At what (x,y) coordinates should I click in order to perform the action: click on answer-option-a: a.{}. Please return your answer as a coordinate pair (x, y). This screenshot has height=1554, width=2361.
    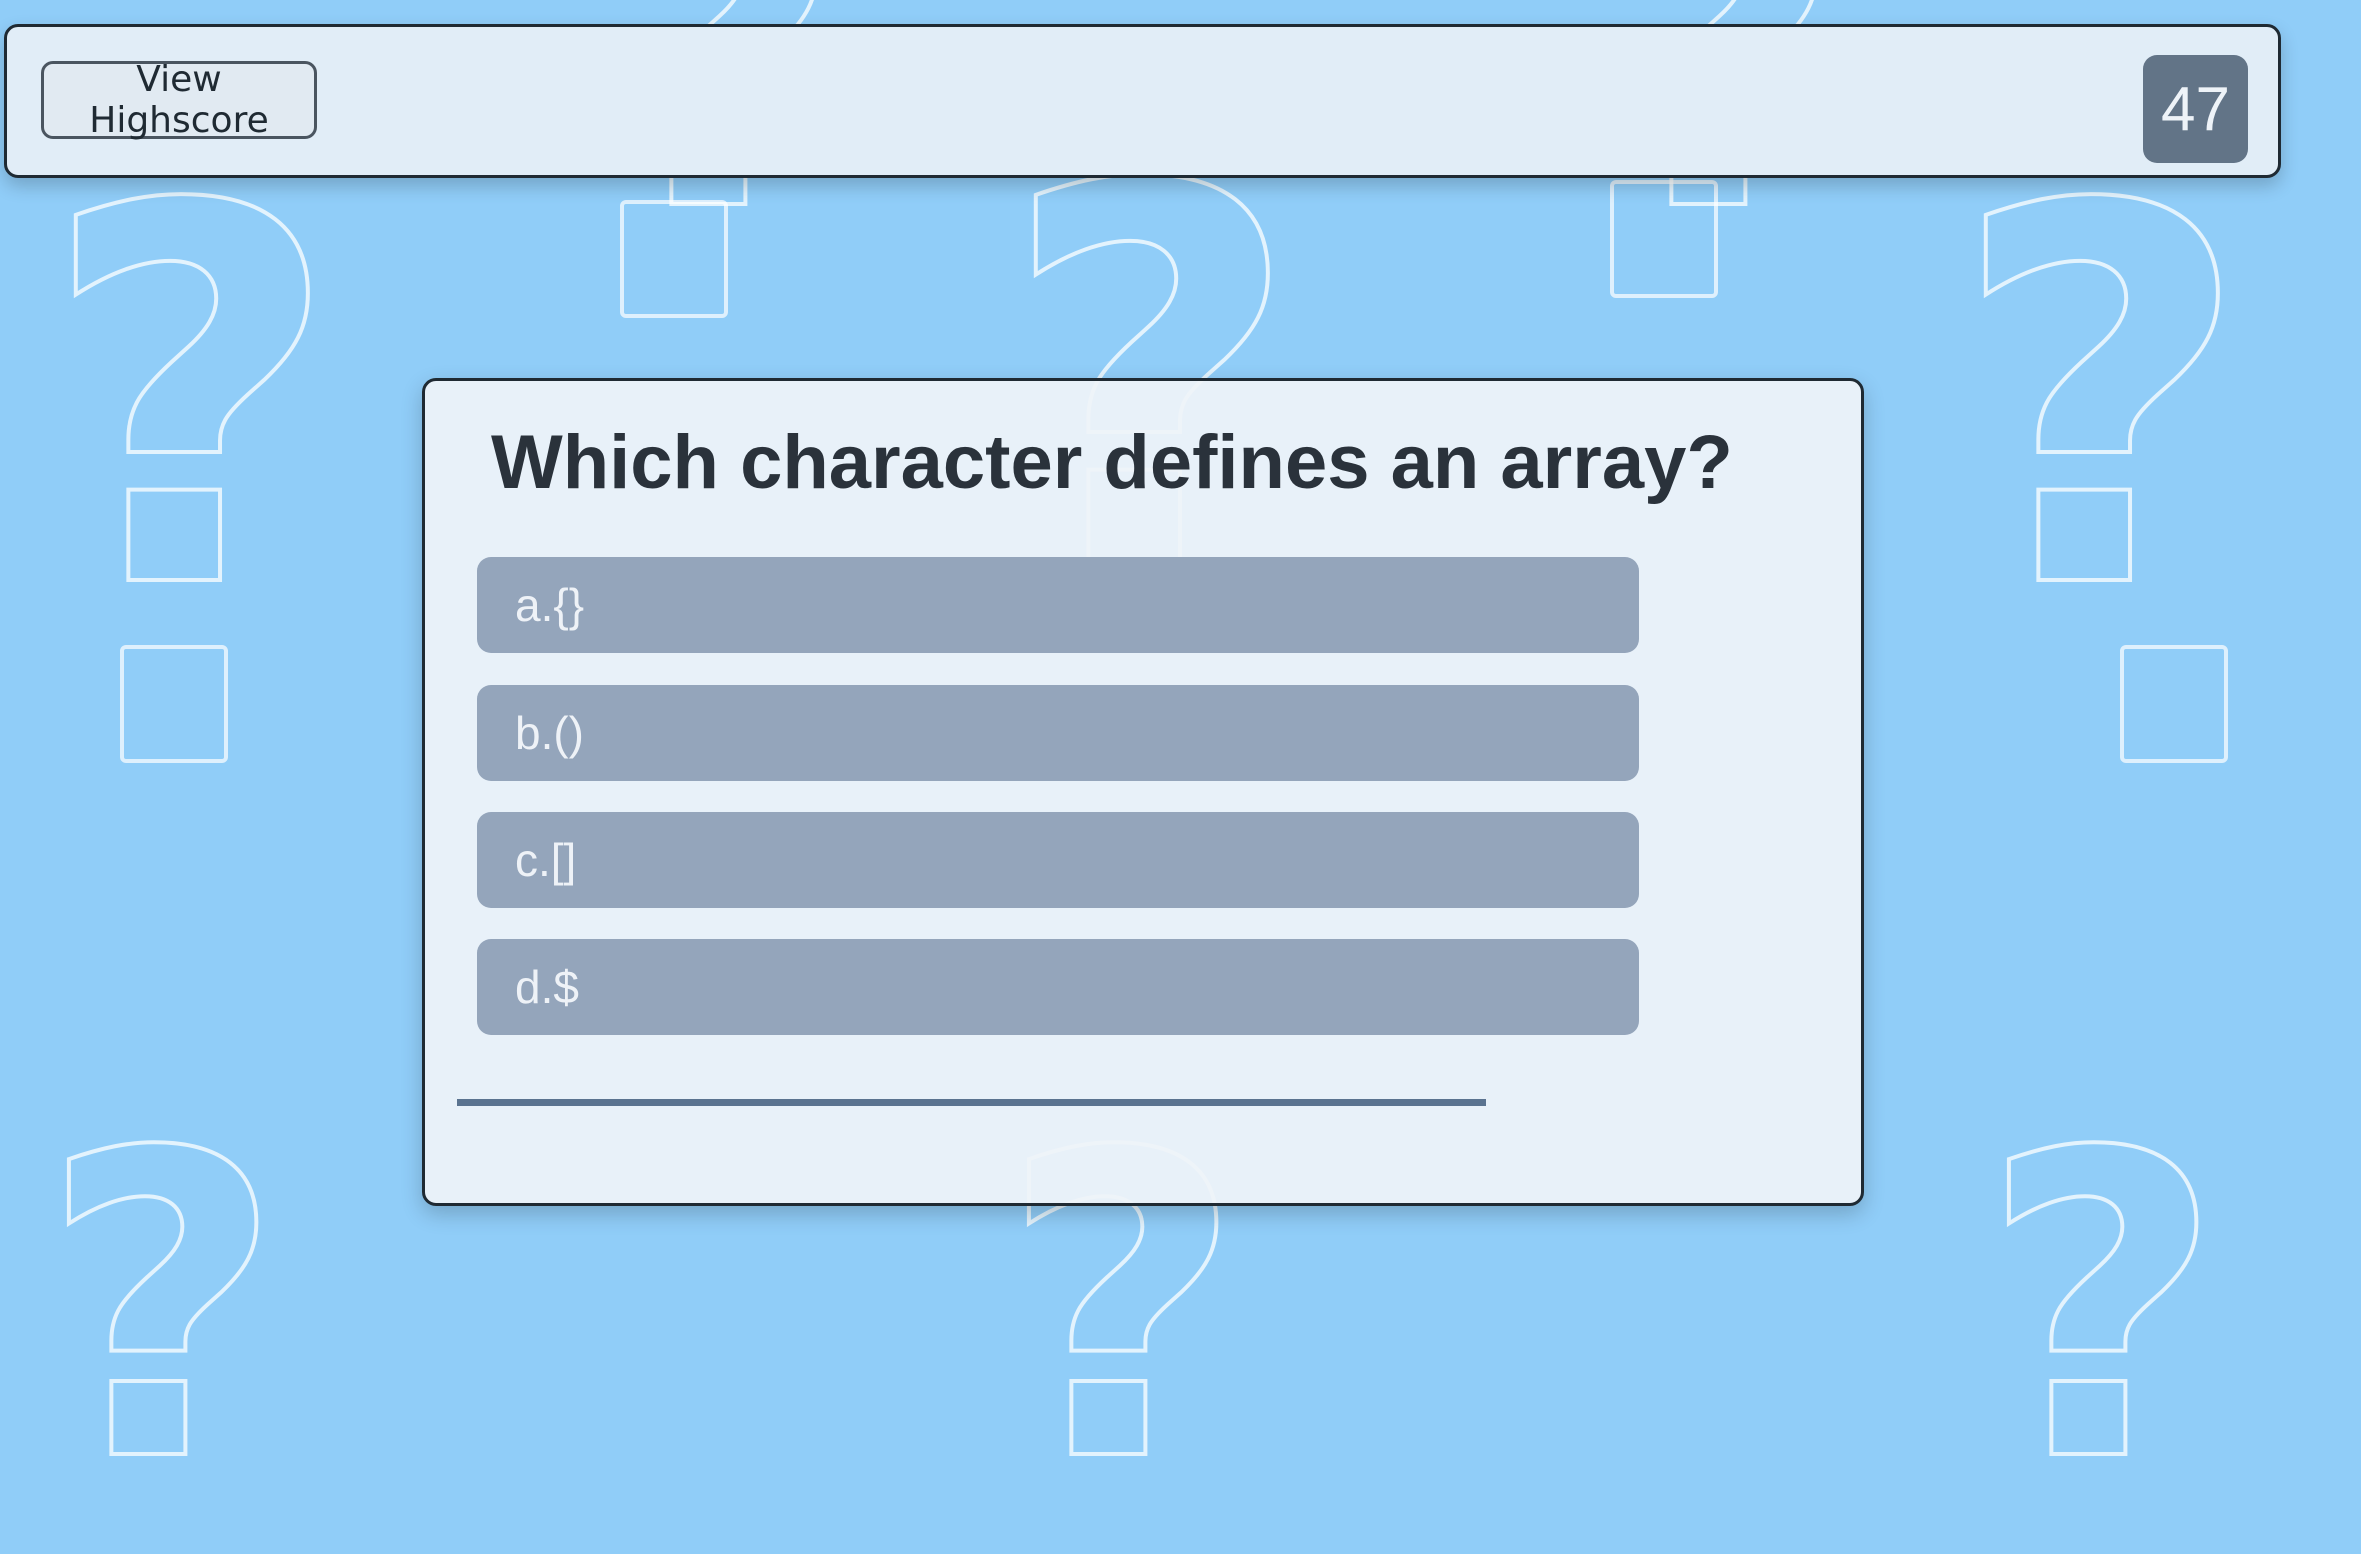
    Looking at the image, I should click on (1058, 605).